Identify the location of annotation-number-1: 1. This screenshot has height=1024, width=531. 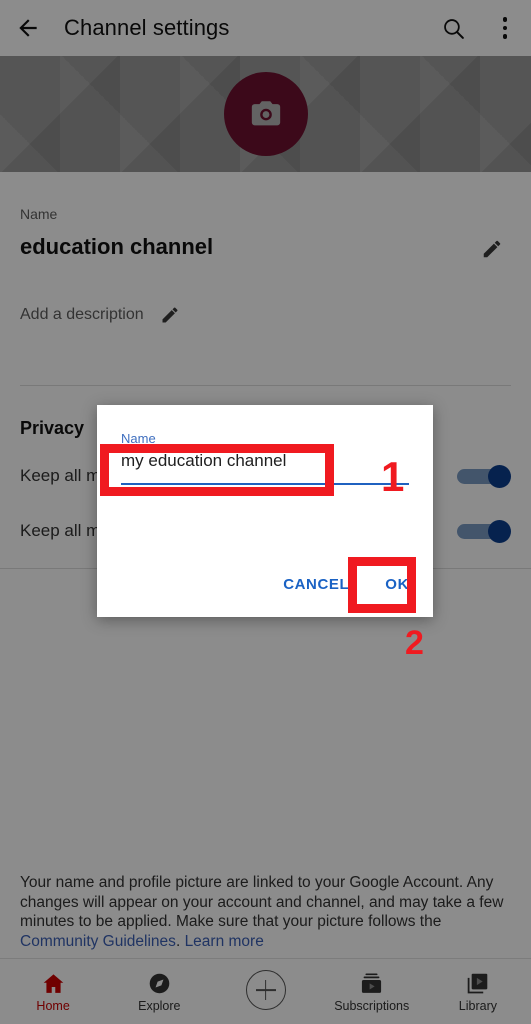
(393, 476).